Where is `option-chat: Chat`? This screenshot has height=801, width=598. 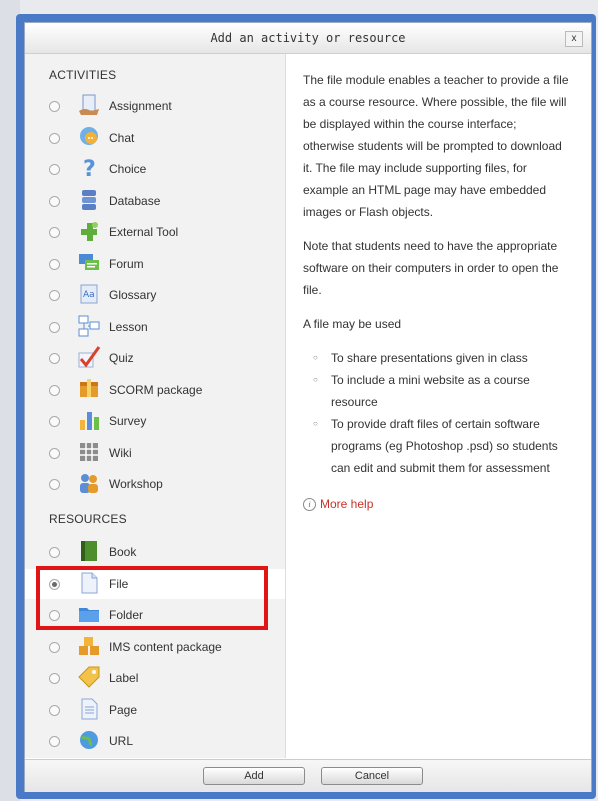 option-chat: Chat is located at coordinates (155, 138).